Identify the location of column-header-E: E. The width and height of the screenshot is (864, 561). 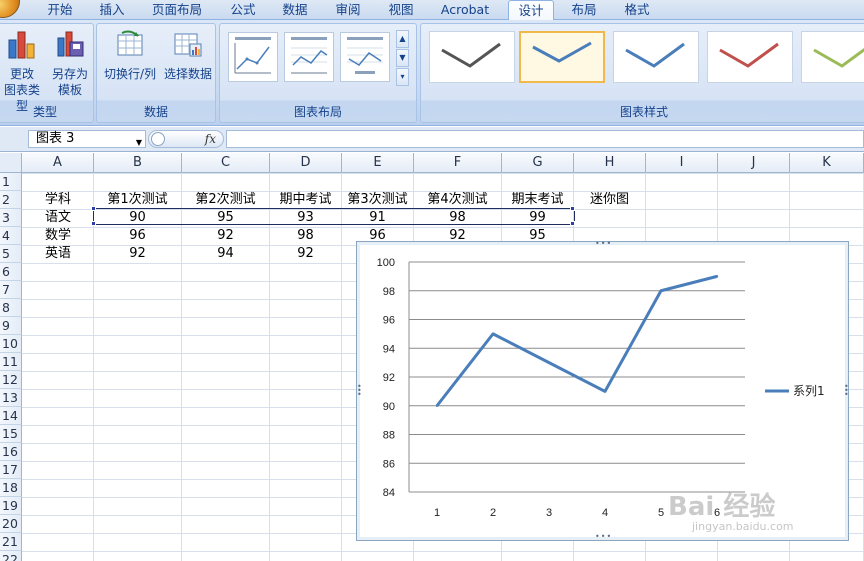
(378, 163).